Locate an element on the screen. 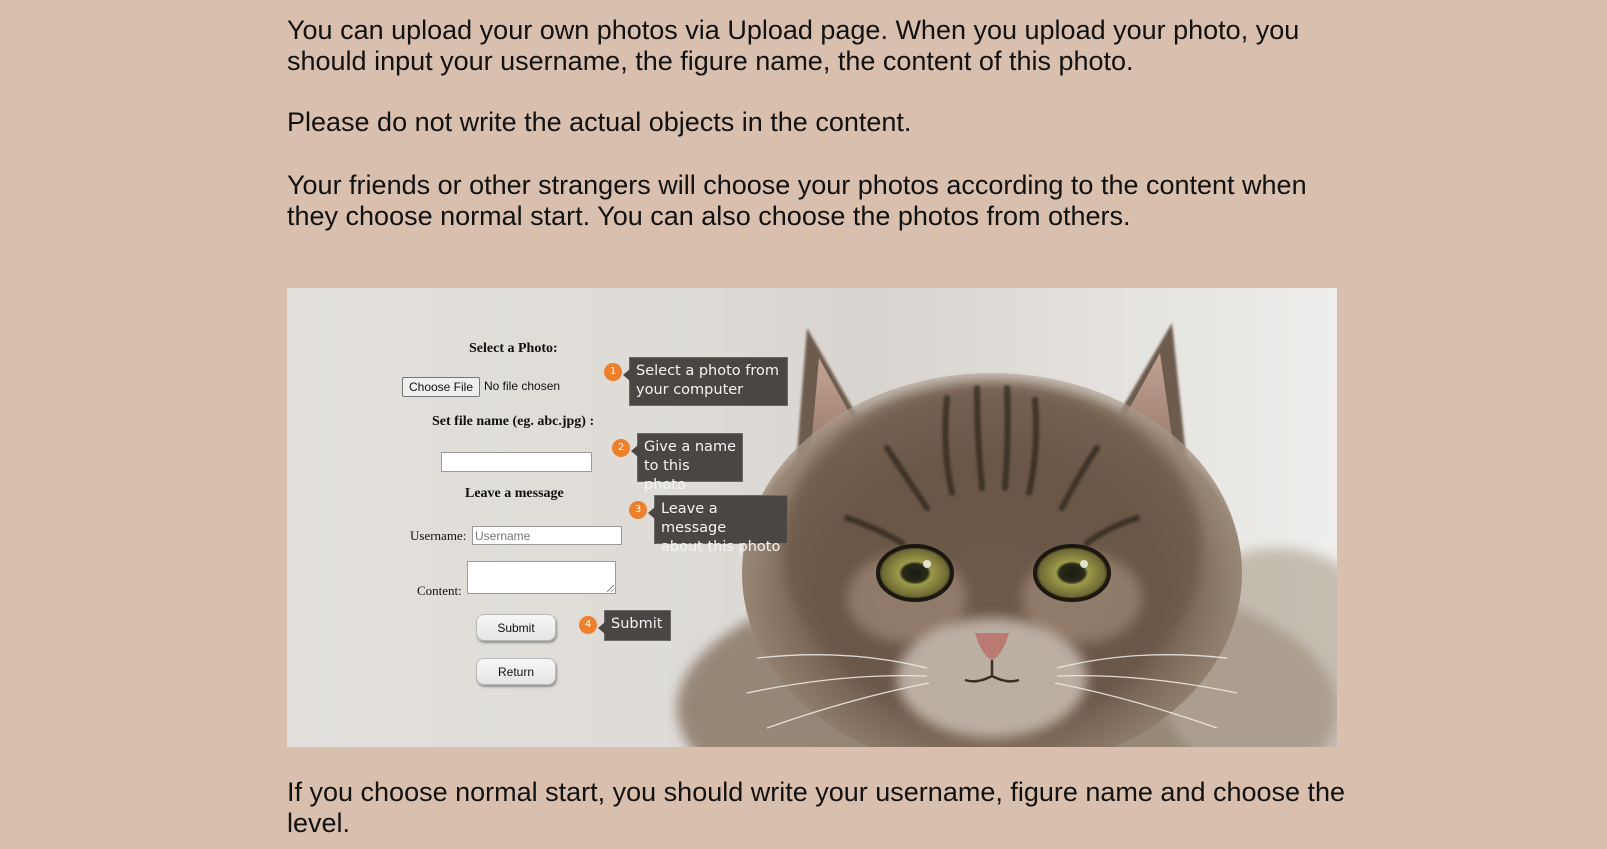 Image resolution: width=1607 pixels, height=849 pixels. step-2-tooltip: Give a name to this photo is located at coordinates (687, 463).